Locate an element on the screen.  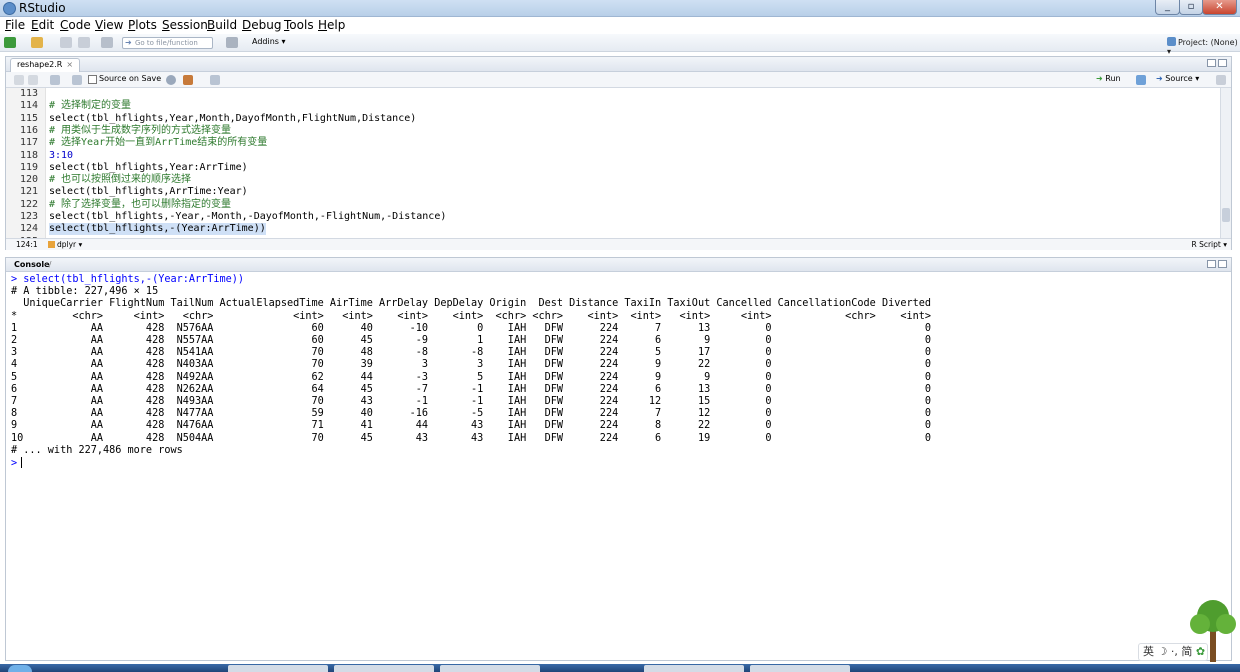
menu-view: View is located at coordinates (109, 25).